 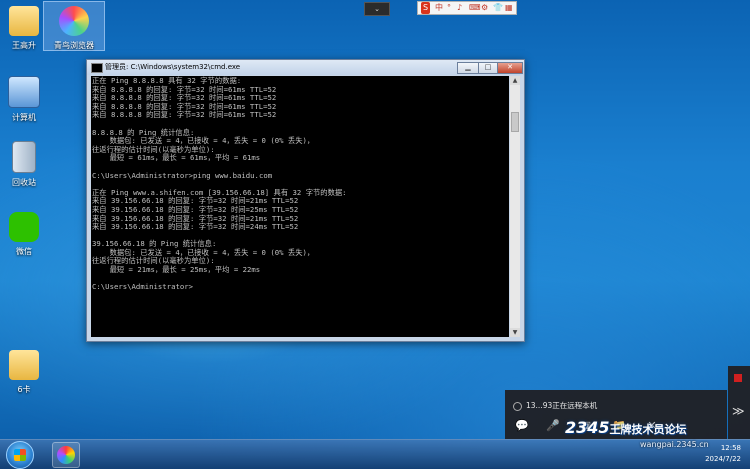 What do you see at coordinates (24, 251) in the screenshot?
I see `desktop-icon-label: 微信` at bounding box center [24, 251].